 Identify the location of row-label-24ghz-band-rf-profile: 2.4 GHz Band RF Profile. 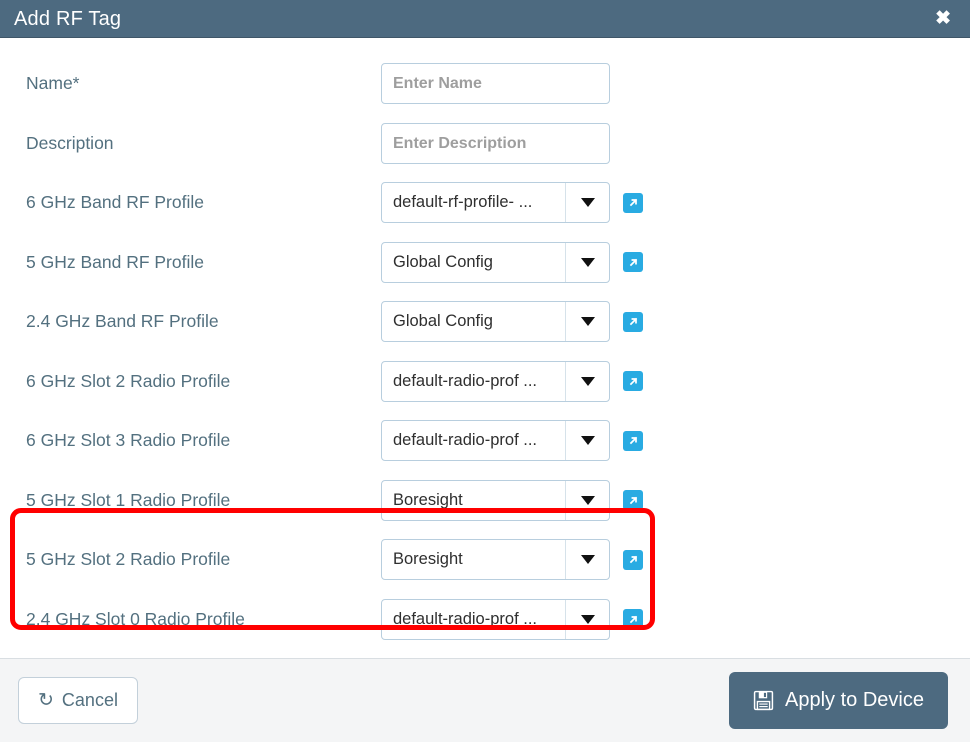
(122, 321).